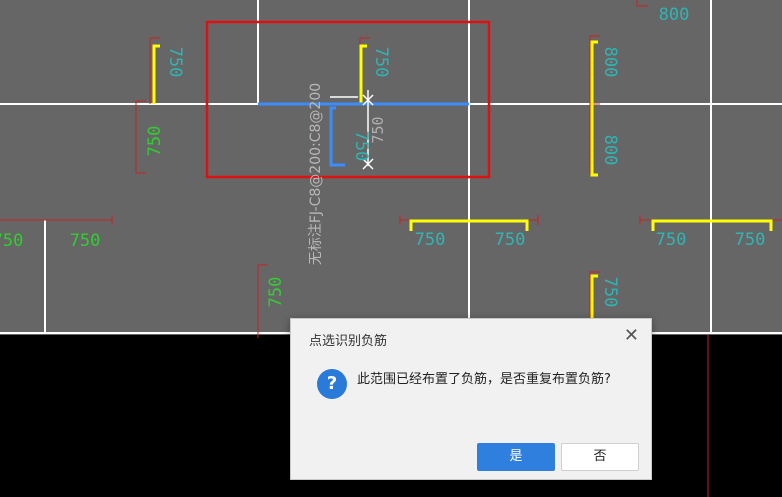 The height and width of the screenshot is (497, 782). I want to click on close-icon: ✕, so click(631, 336).